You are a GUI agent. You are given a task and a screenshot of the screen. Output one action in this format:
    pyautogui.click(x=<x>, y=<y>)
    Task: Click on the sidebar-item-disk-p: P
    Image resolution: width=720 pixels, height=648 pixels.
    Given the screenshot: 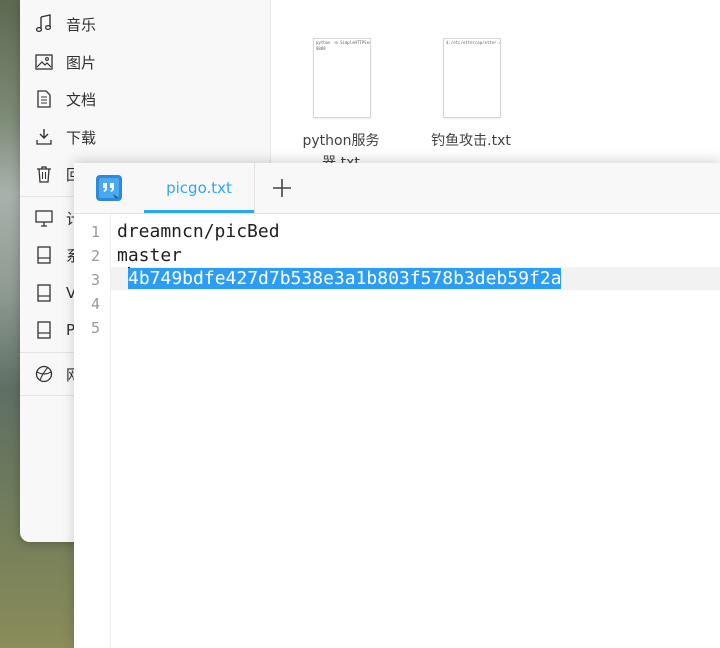 What is the action you would take?
    pyautogui.click(x=54, y=330)
    